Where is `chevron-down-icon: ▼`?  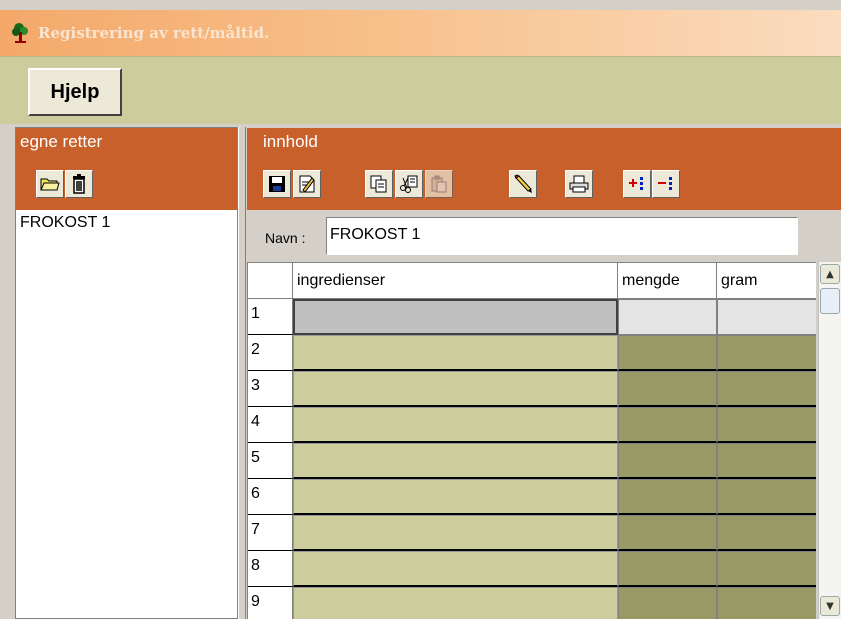 chevron-down-icon: ▼ is located at coordinates (830, 606).